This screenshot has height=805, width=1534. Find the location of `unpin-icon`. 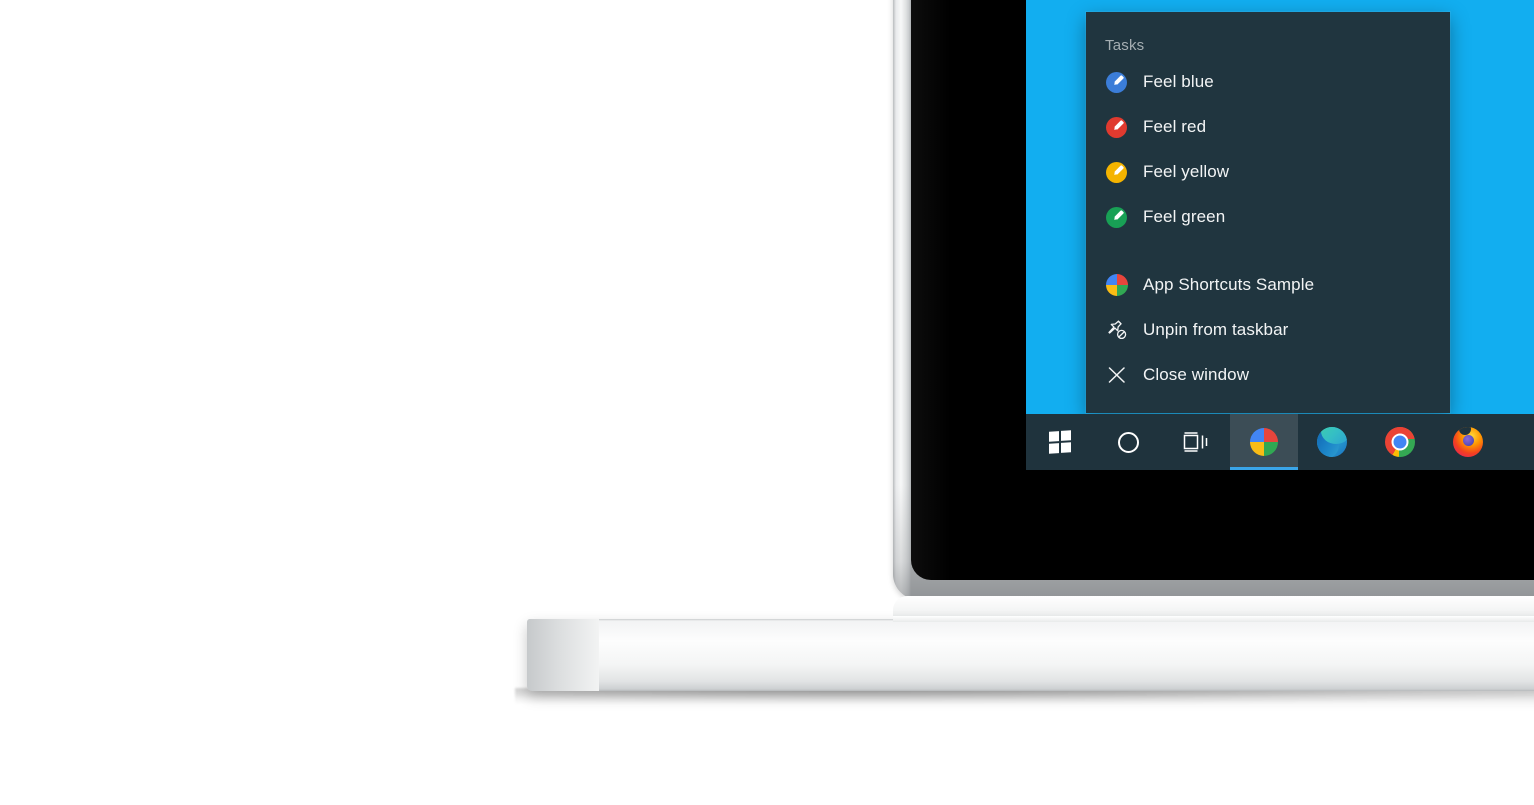

unpin-icon is located at coordinates (1117, 330).